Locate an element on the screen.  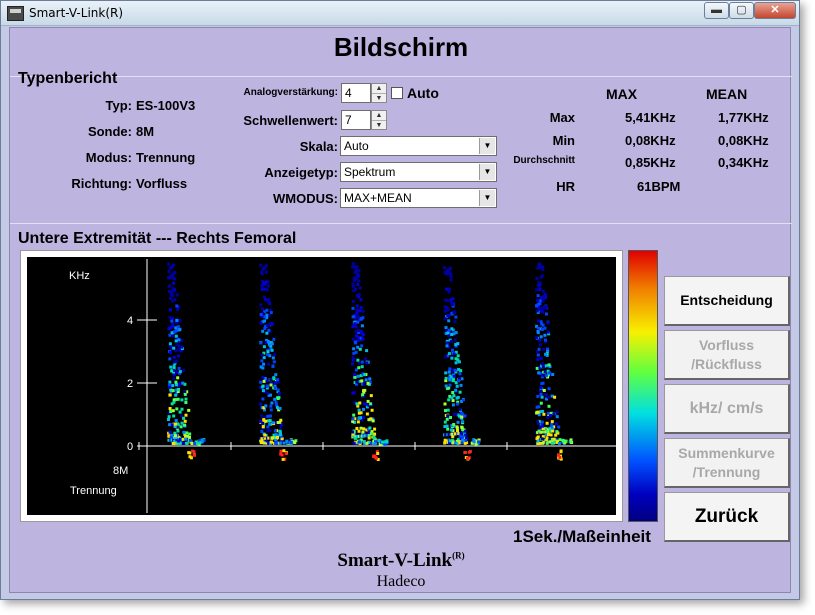
threshold-stepper: ▲ ▼ is located at coordinates (379, 120).